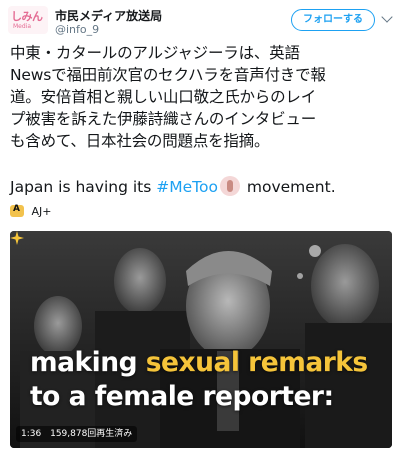 This screenshot has width=400, height=450. What do you see at coordinates (333, 20) in the screenshot?
I see `follow-button: フォローする` at bounding box center [333, 20].